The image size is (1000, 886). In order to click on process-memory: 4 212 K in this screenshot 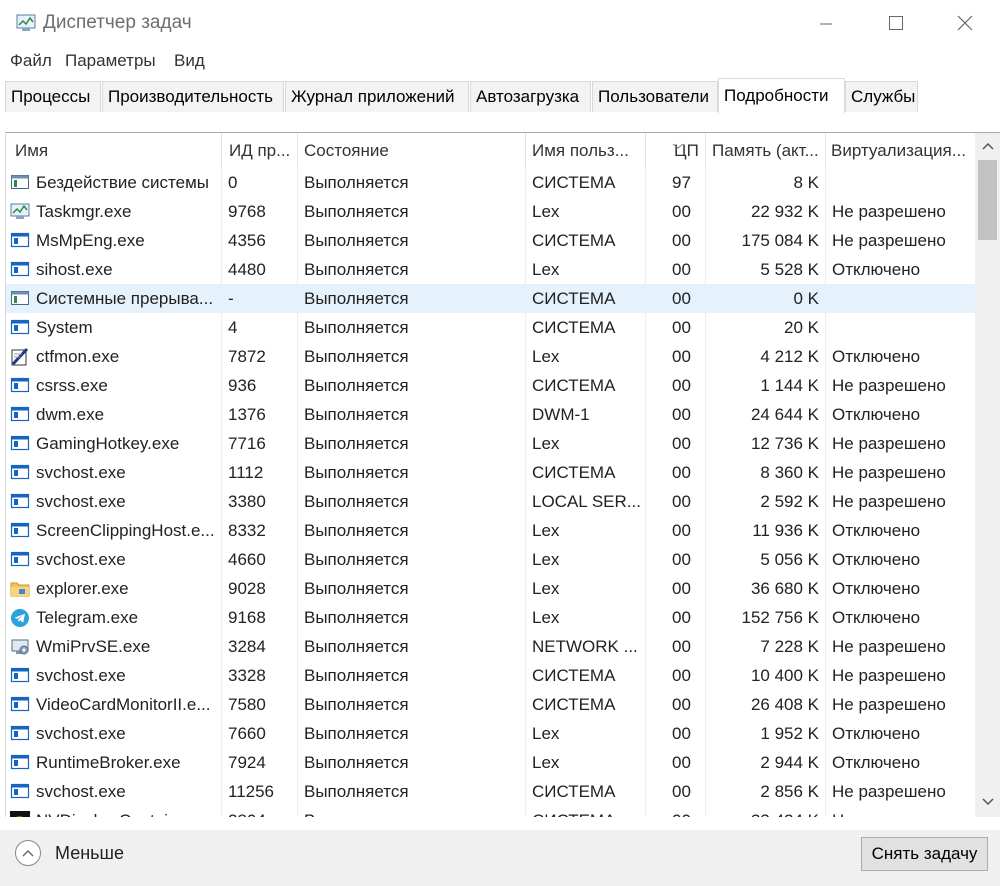, I will do `click(789, 356)`.